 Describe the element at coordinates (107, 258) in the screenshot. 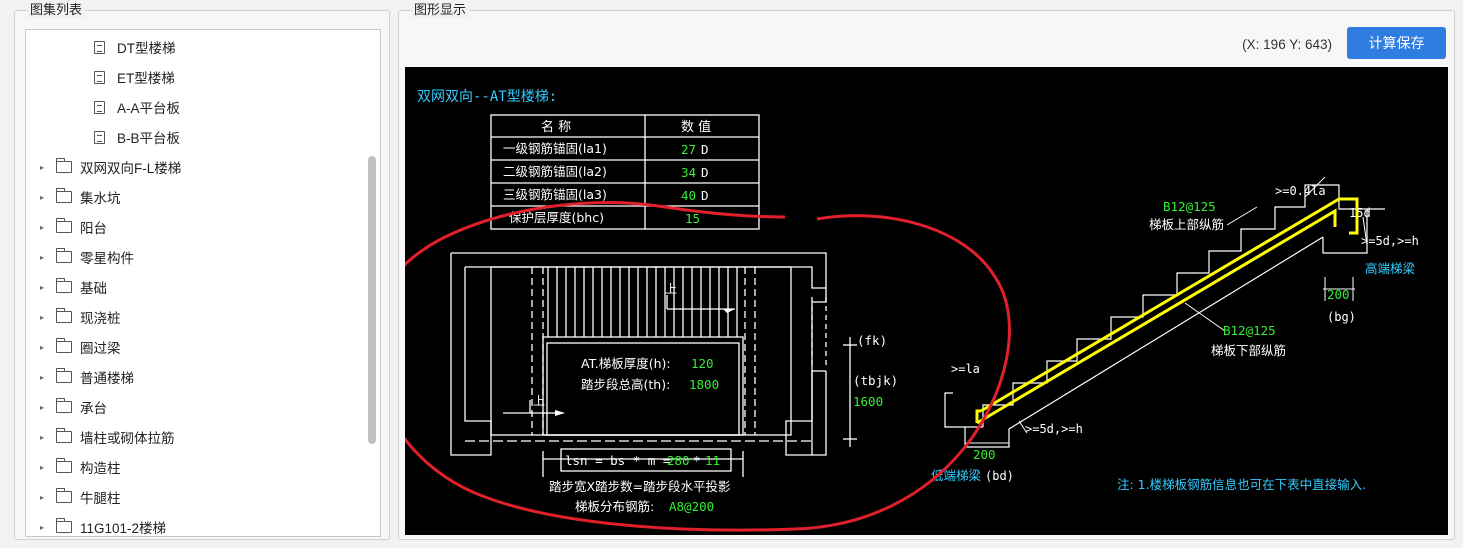

I see `tree-item-label: 零星构件` at that location.